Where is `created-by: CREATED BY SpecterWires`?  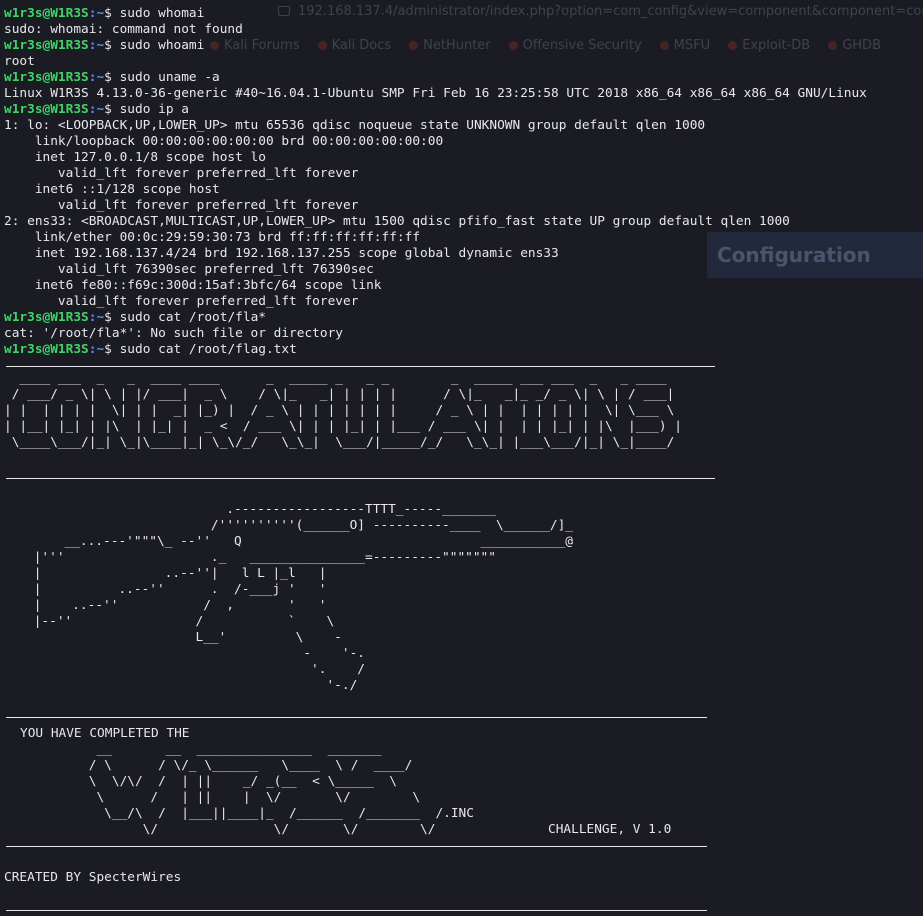 created-by: CREATED BY SpecterWires is located at coordinates (93, 877).